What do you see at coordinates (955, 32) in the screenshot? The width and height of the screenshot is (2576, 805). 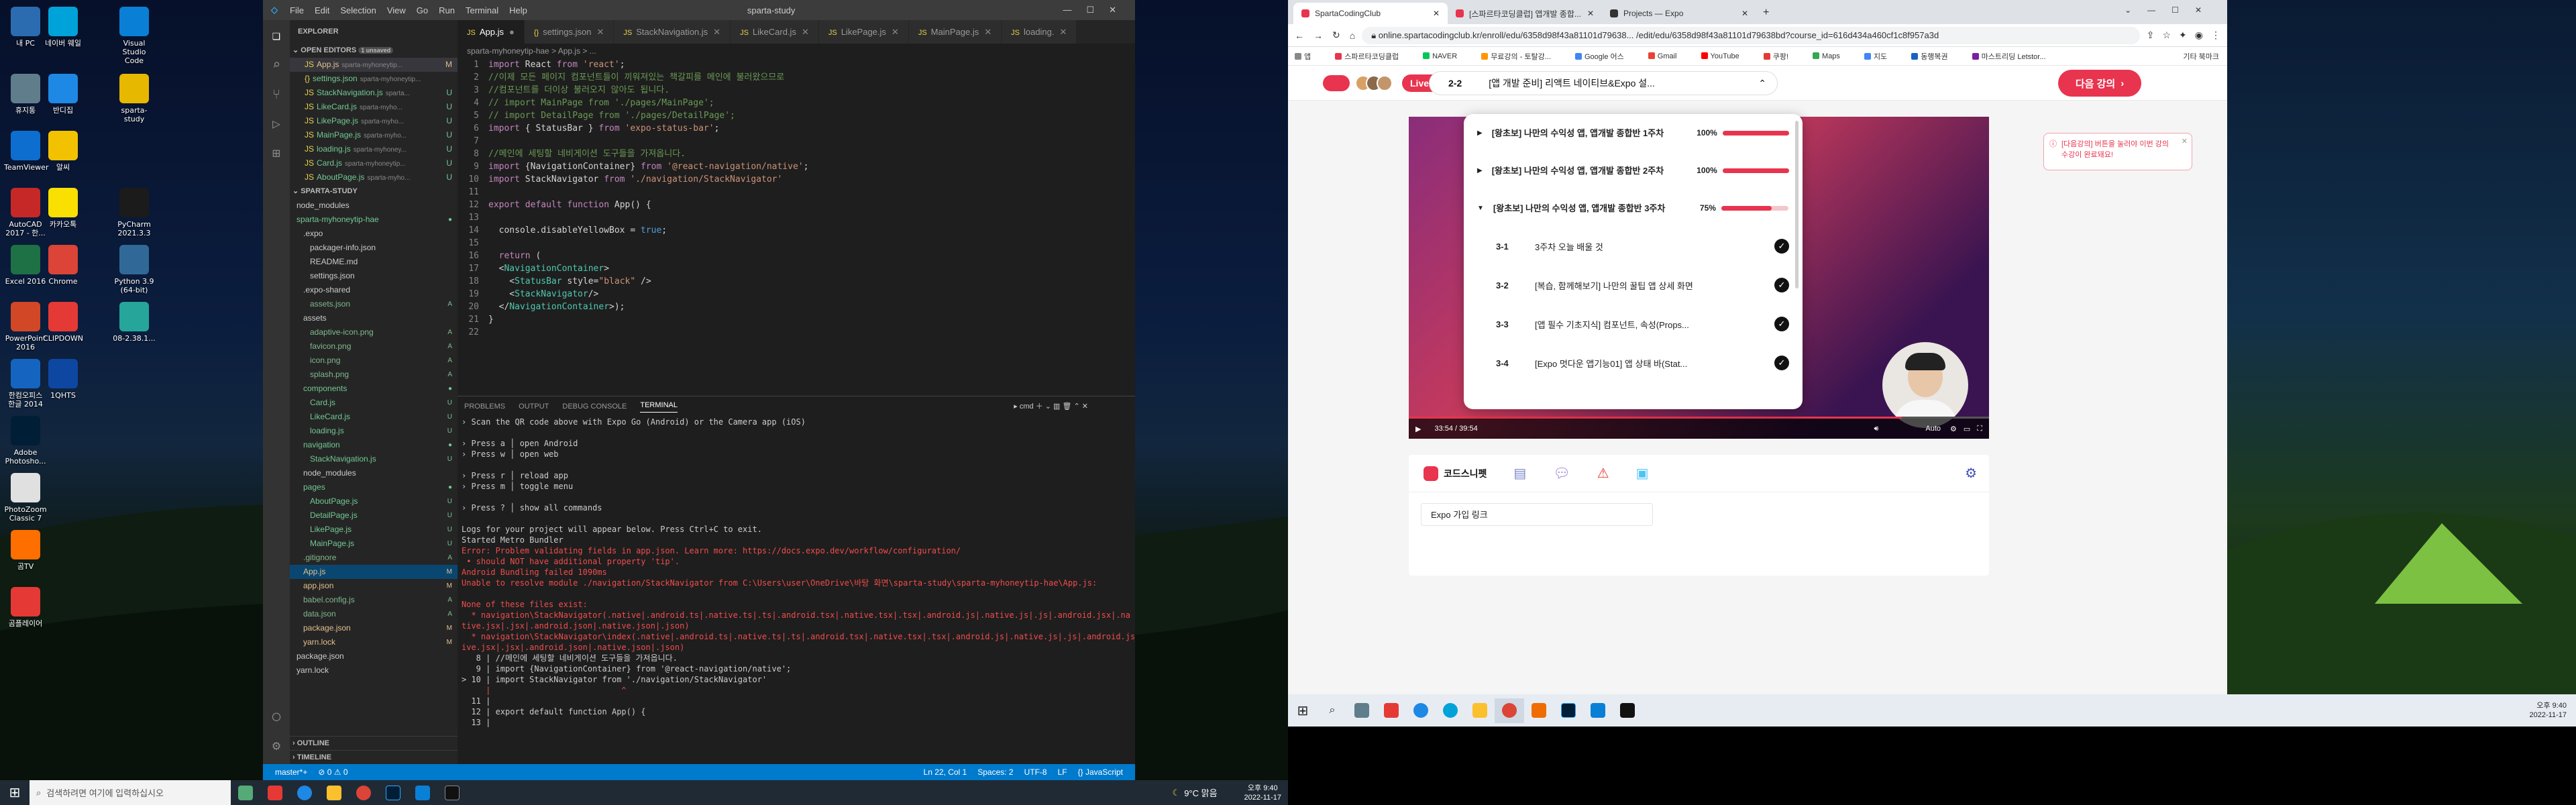 I see `editor-tab: JS MainPage.js ✕` at bounding box center [955, 32].